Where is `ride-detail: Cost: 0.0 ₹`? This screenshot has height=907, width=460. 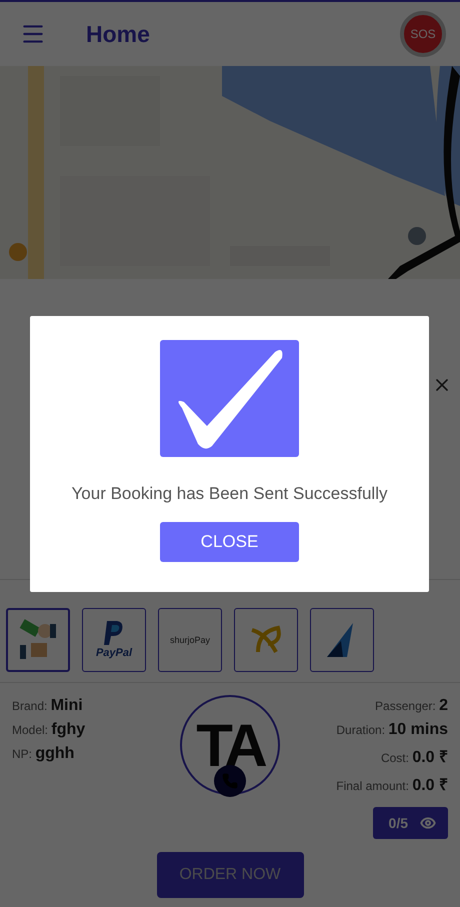
ride-detail: Cost: 0.0 ₹ is located at coordinates (414, 757).